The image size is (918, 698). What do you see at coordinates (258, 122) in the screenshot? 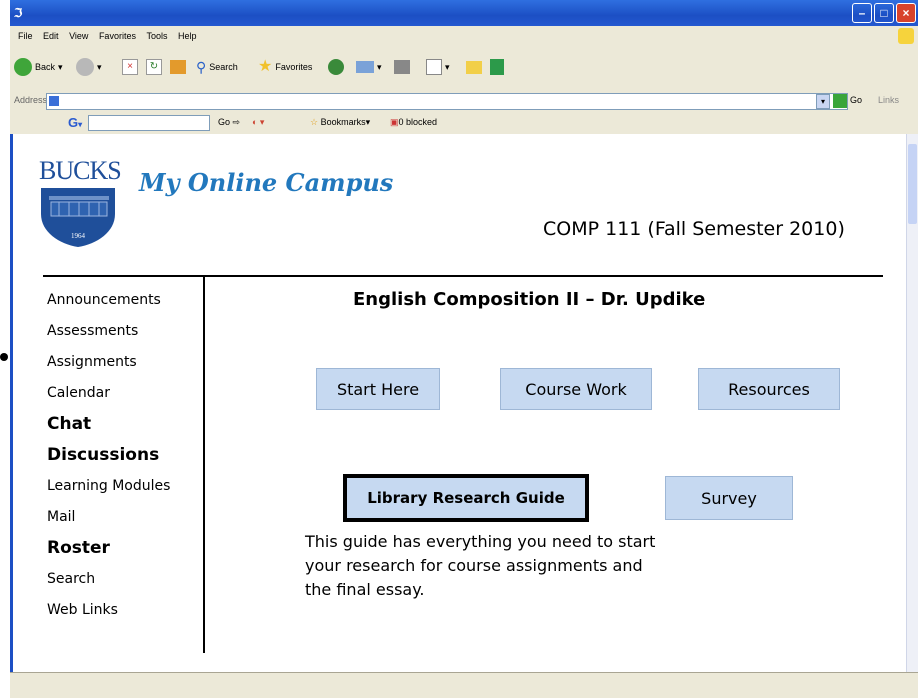
I see `pagerank-icon: ◐ ▾` at bounding box center [258, 122].